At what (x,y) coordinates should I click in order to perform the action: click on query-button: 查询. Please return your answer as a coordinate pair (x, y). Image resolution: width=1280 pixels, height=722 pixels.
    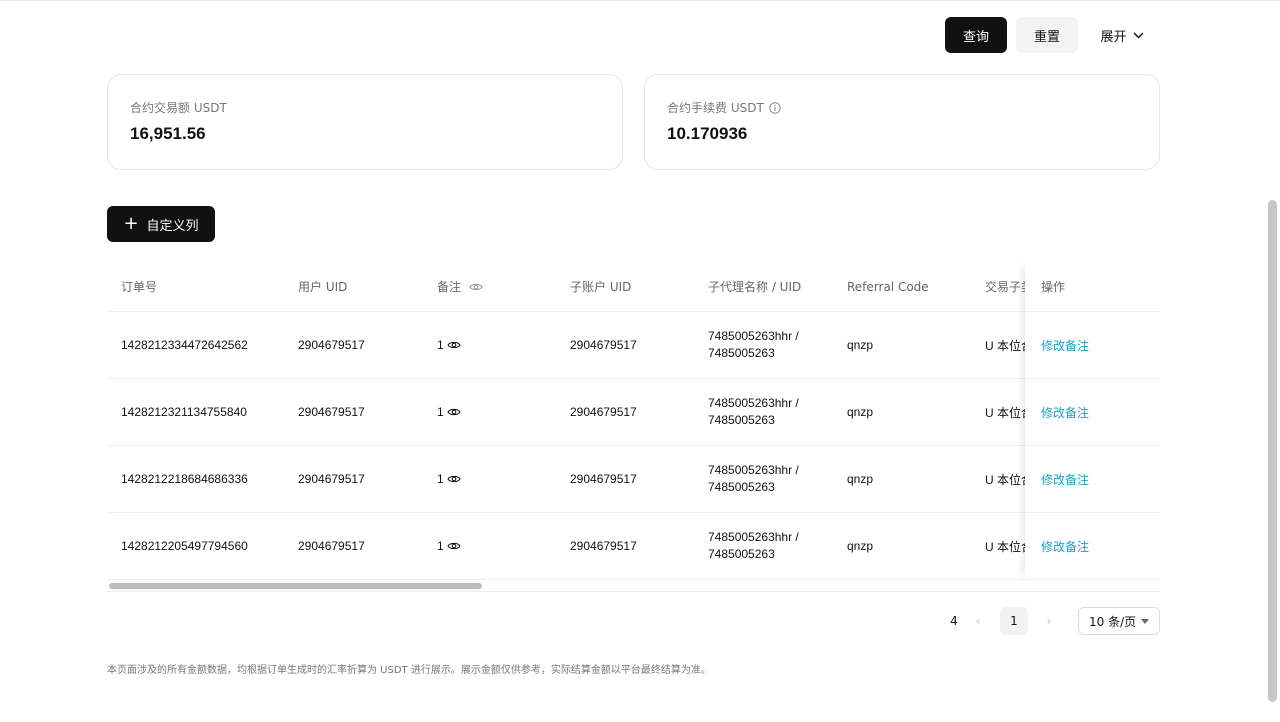
    Looking at the image, I should click on (976, 35).